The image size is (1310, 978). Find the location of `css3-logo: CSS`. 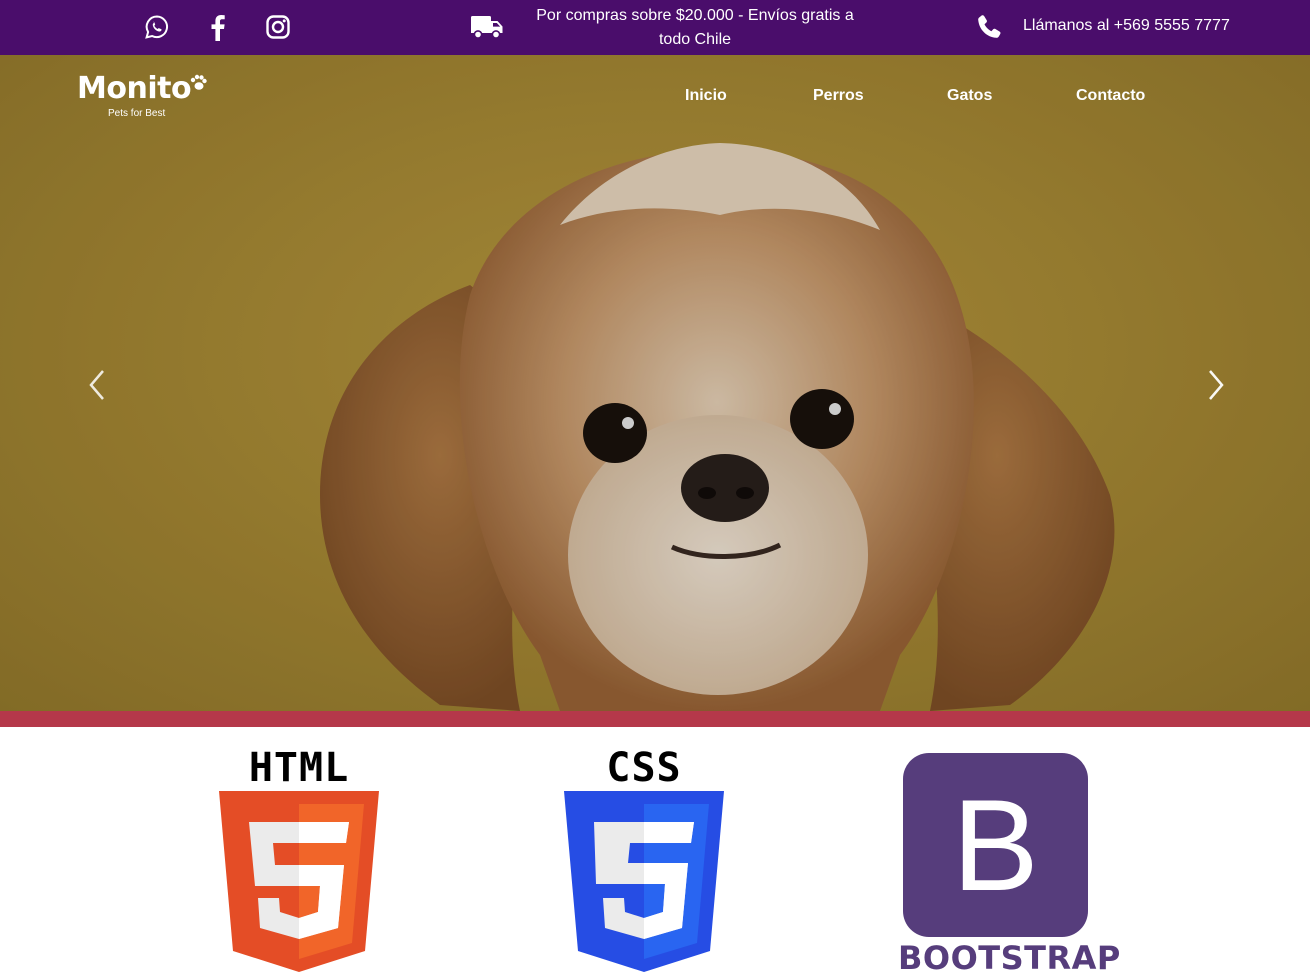

css3-logo: CSS is located at coordinates (644, 861).